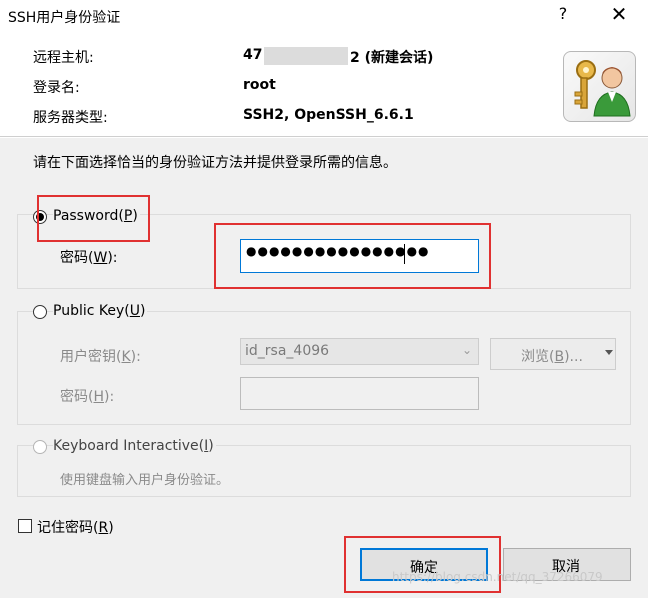 The height and width of the screenshot is (598, 648). I want to click on passphrase-label: 密码(H):, so click(87, 397).